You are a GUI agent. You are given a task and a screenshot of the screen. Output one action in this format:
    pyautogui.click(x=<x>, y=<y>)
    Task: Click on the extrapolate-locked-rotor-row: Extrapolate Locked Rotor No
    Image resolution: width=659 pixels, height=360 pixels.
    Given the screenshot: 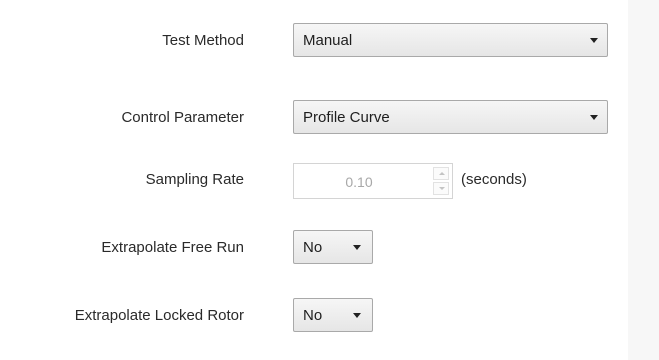 What is the action you would take?
    pyautogui.click(x=314, y=316)
    